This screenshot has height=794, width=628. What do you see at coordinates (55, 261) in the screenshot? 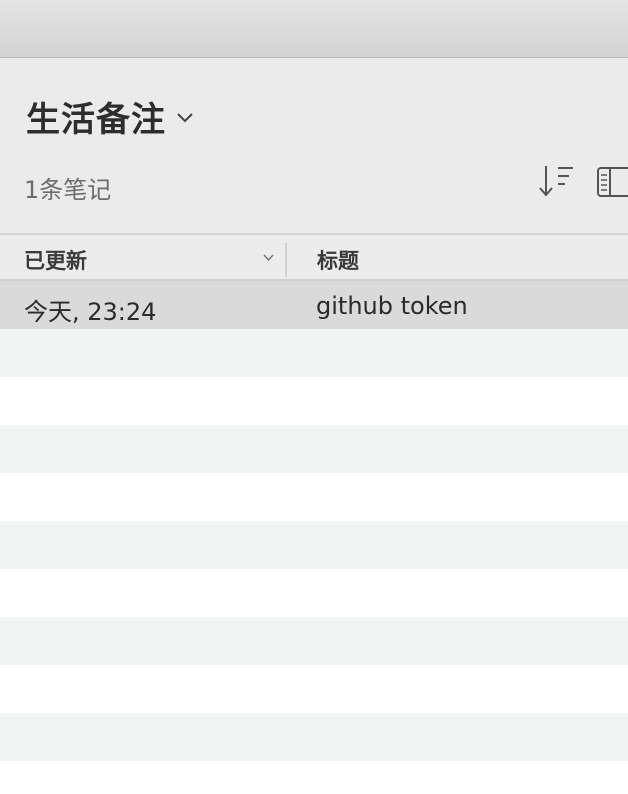
I see `column-updated-label: 已更新` at bounding box center [55, 261].